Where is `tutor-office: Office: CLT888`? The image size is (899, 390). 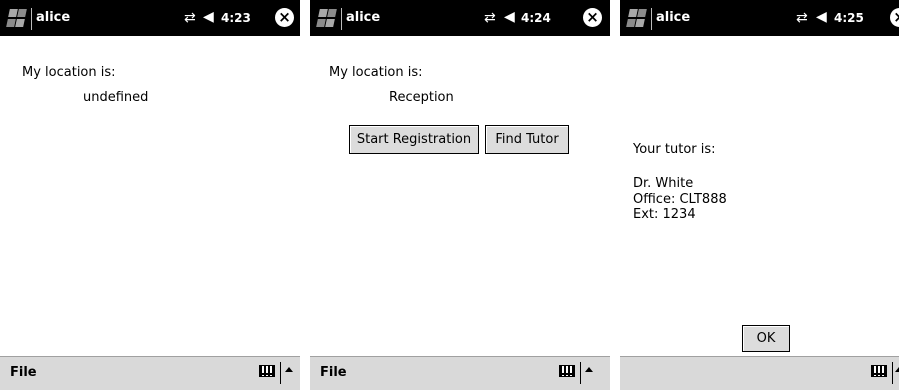 tutor-office: Office: CLT888 is located at coordinates (680, 199).